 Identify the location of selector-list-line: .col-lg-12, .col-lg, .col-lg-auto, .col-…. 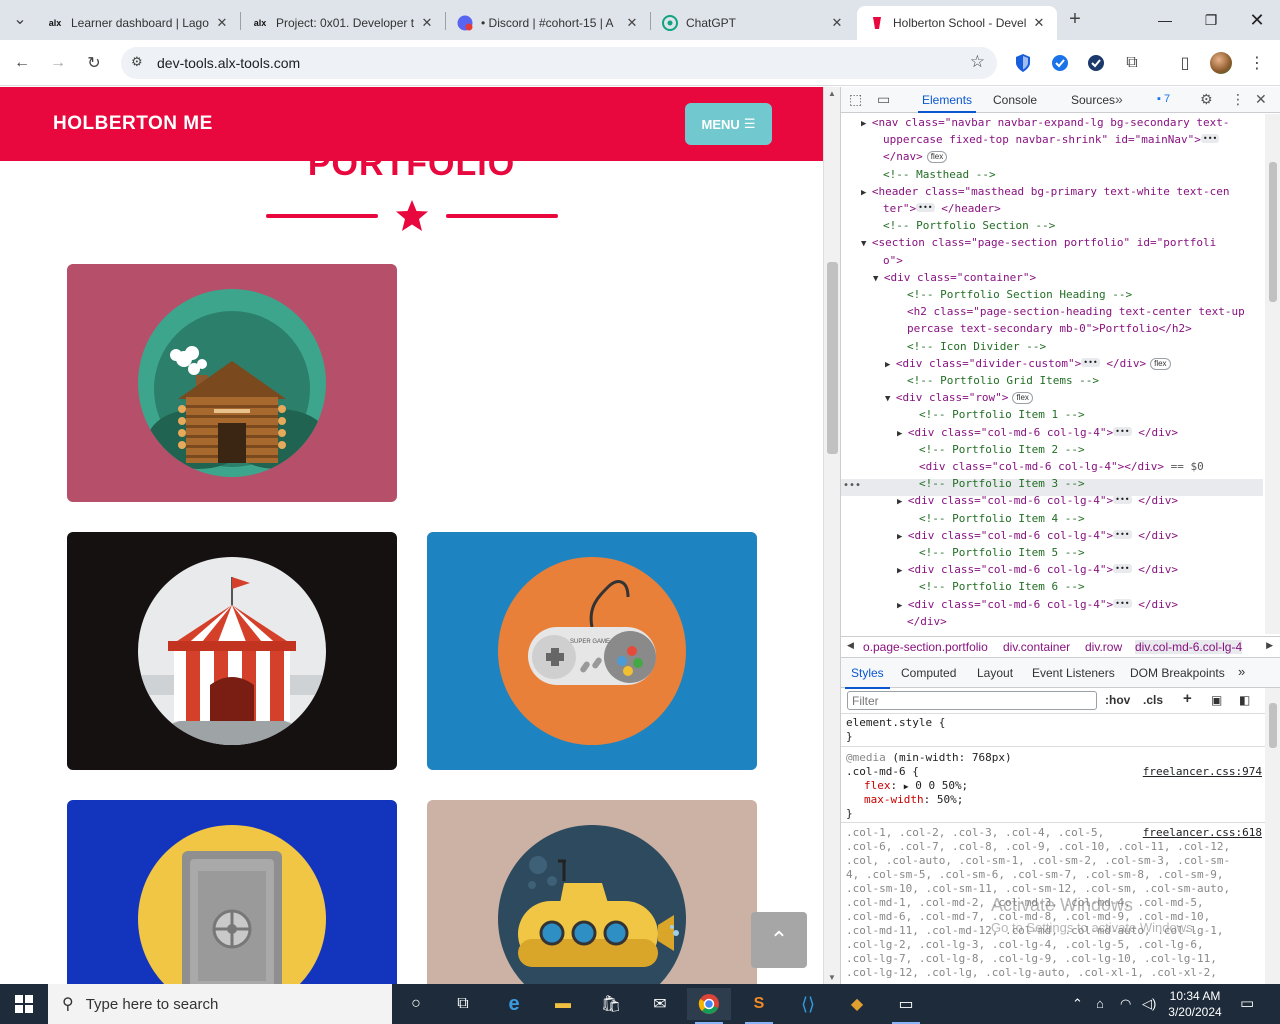
(1031, 973).